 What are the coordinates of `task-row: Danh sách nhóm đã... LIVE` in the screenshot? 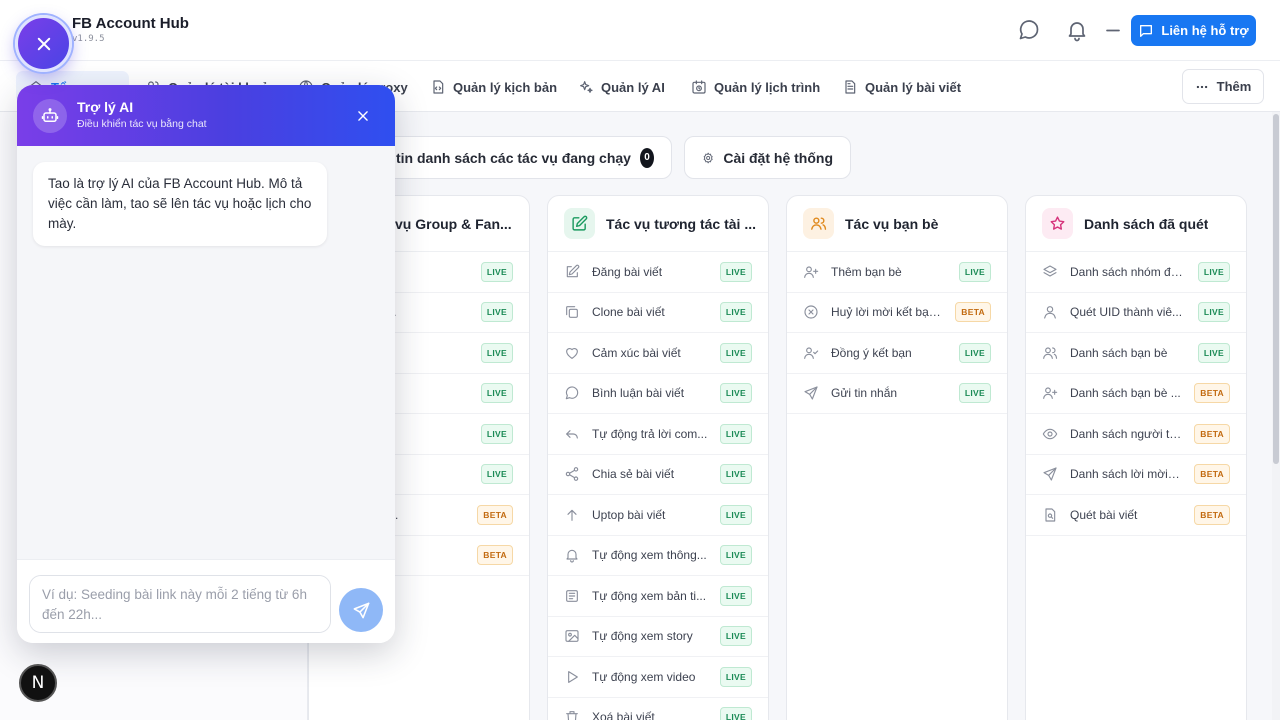 It's located at (1136, 272).